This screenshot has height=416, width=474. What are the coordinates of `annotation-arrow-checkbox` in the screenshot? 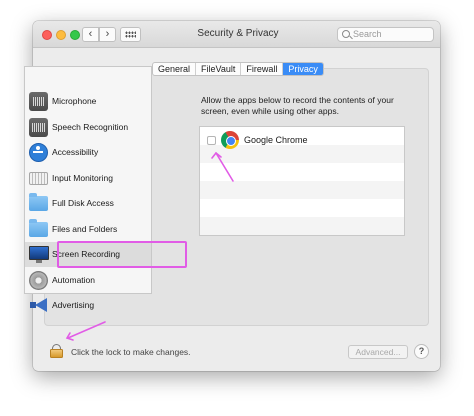 It's located at (224, 167).